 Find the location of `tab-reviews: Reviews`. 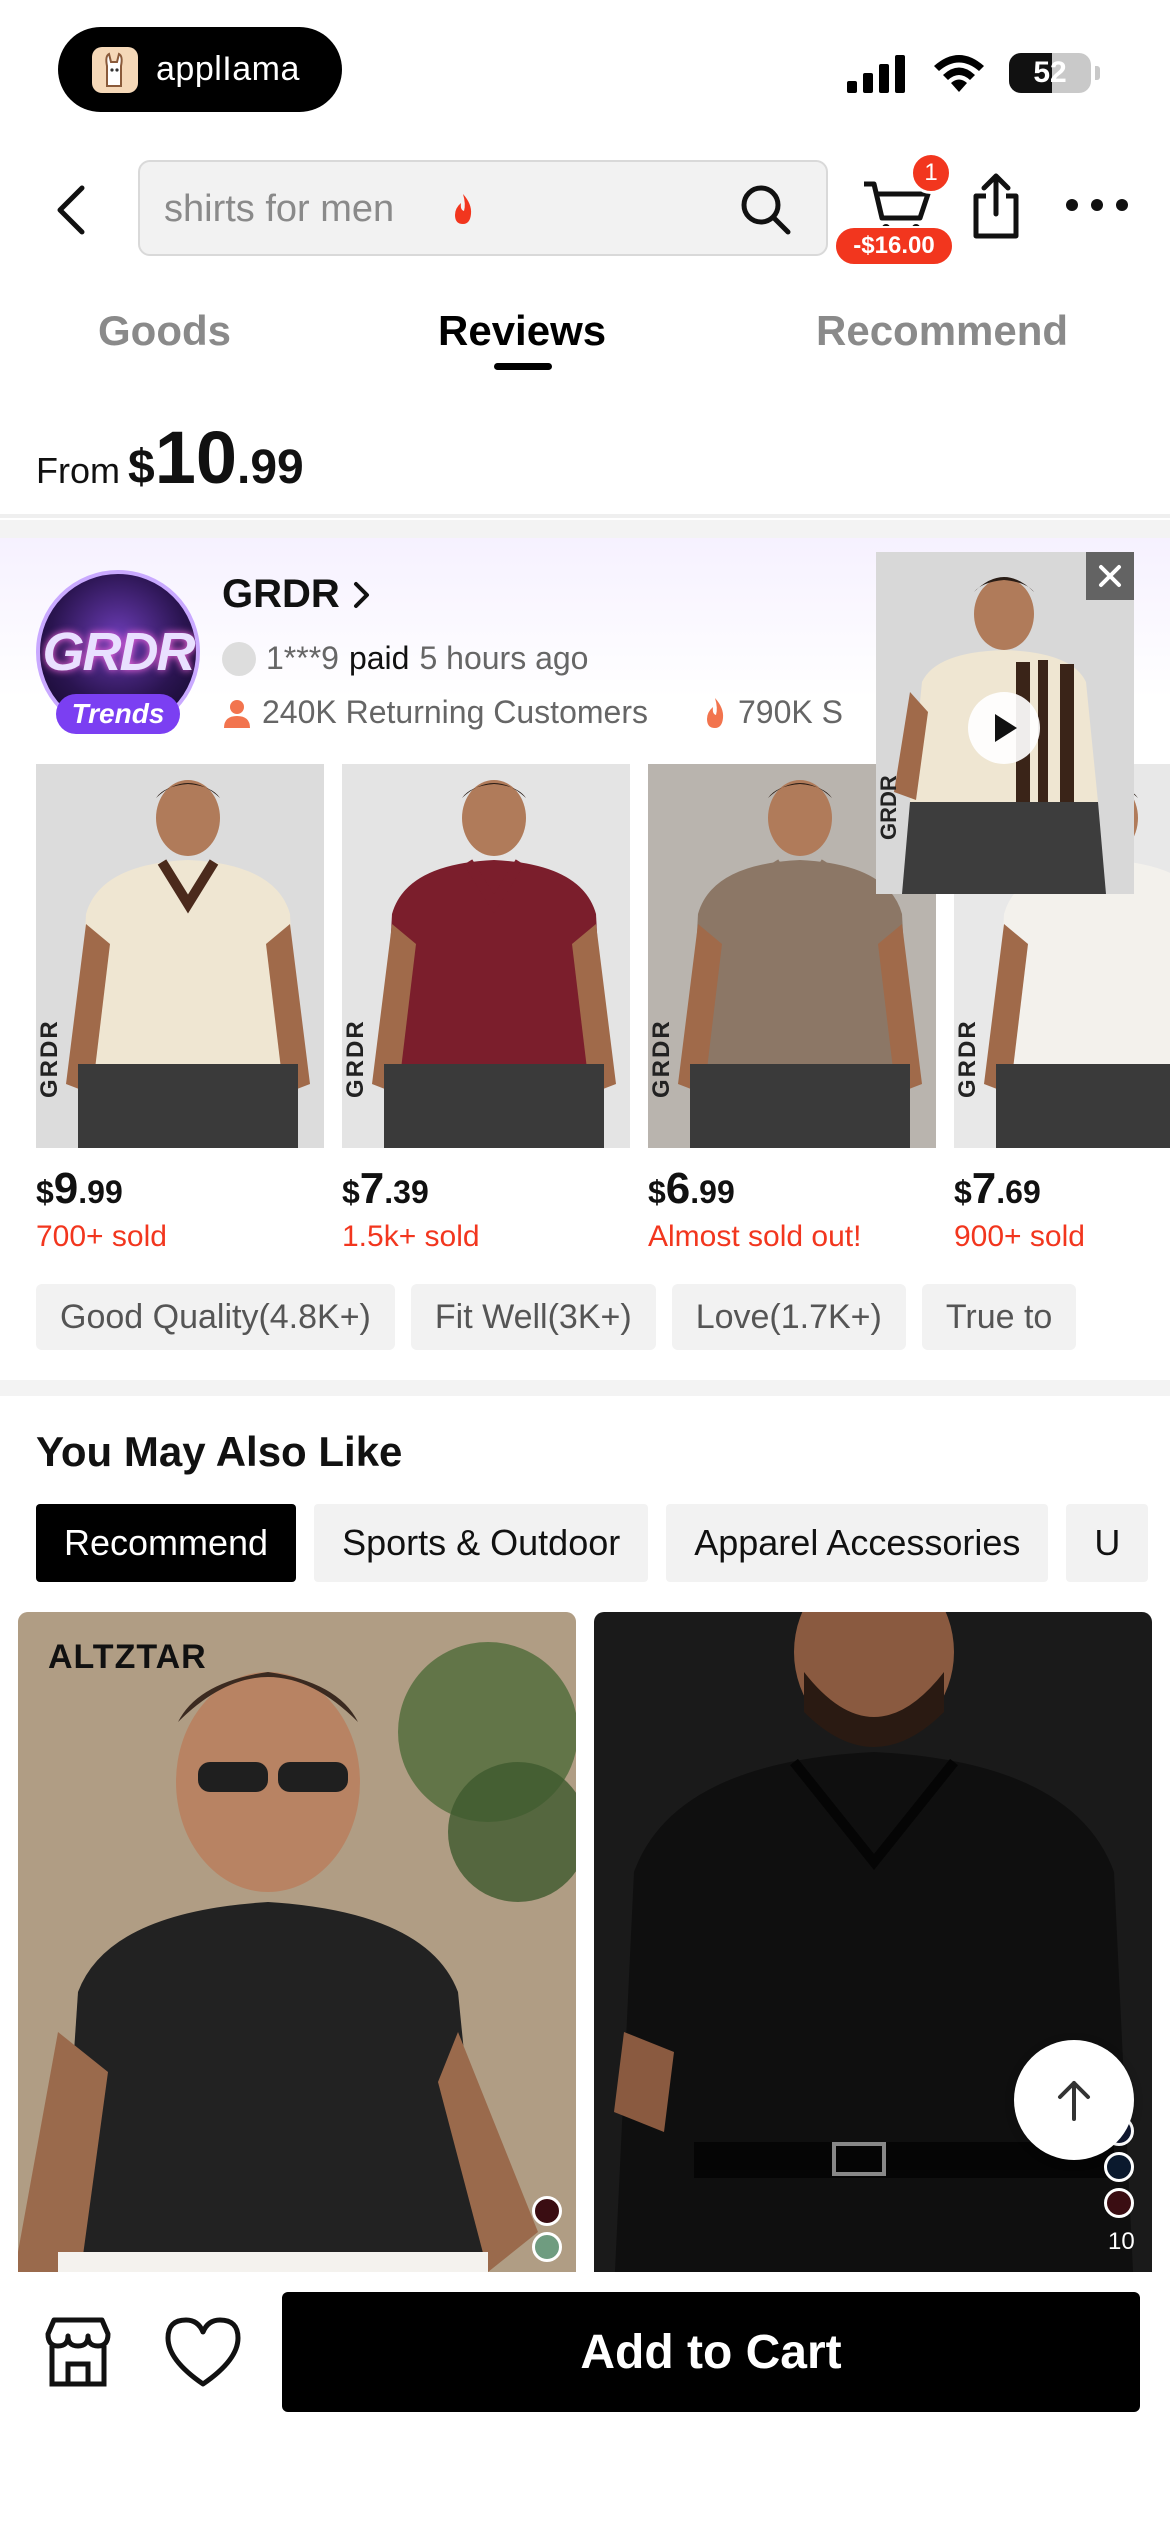

tab-reviews: Reviews is located at coordinates (522, 331).